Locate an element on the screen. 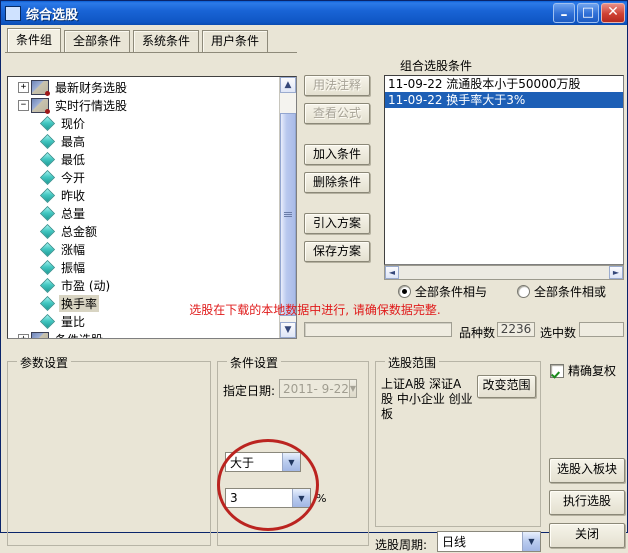  combined-conditions-caption: 组合选股条件 is located at coordinates (436, 66).